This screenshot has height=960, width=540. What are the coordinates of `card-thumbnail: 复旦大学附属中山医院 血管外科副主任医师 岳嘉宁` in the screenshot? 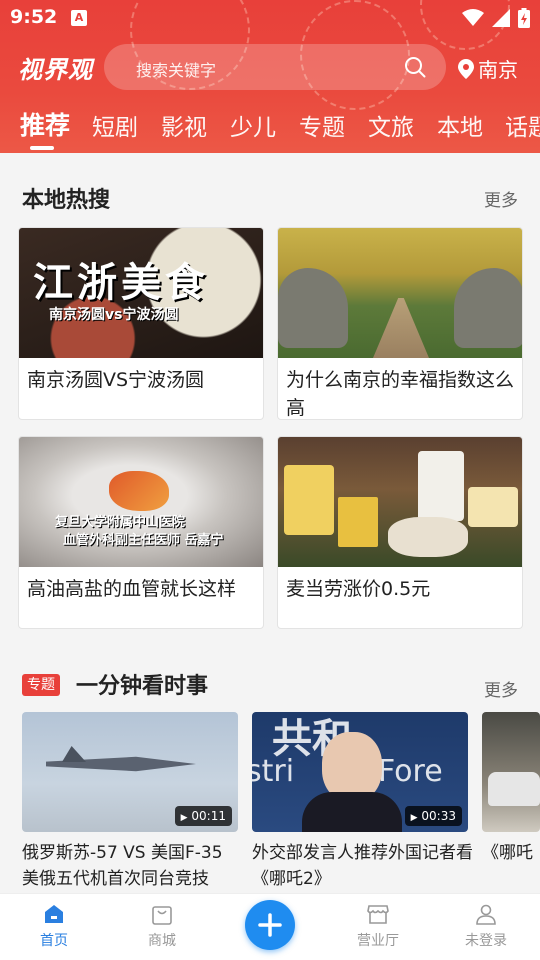 It's located at (141, 502).